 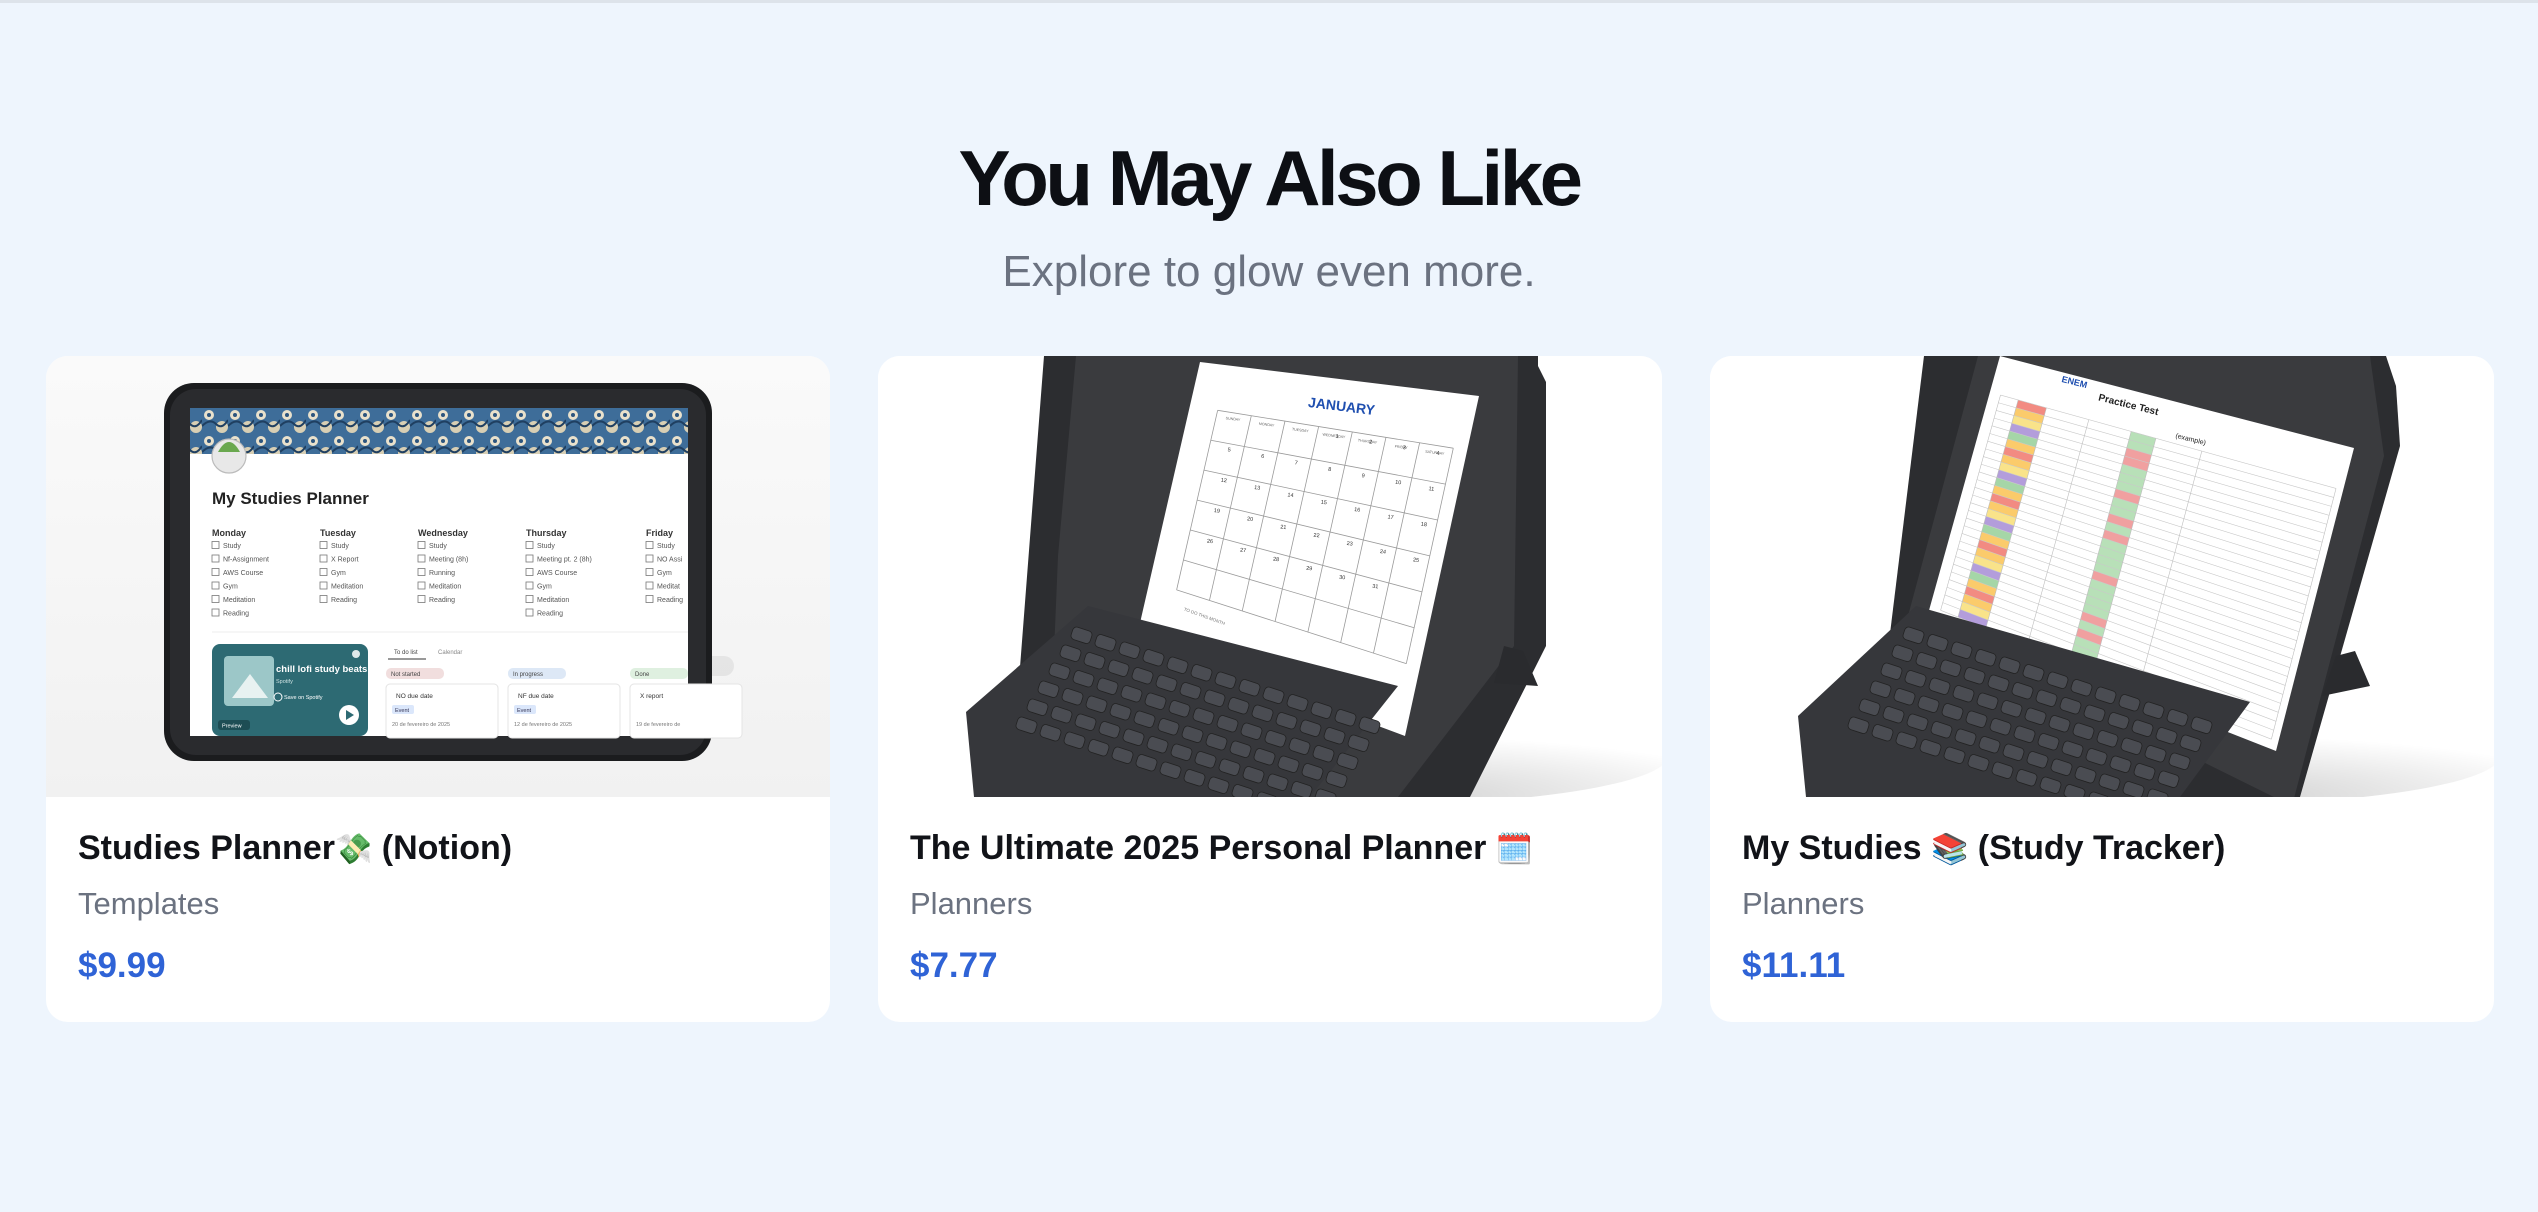 I want to click on day-heading: Wednesday, so click(x=443, y=533).